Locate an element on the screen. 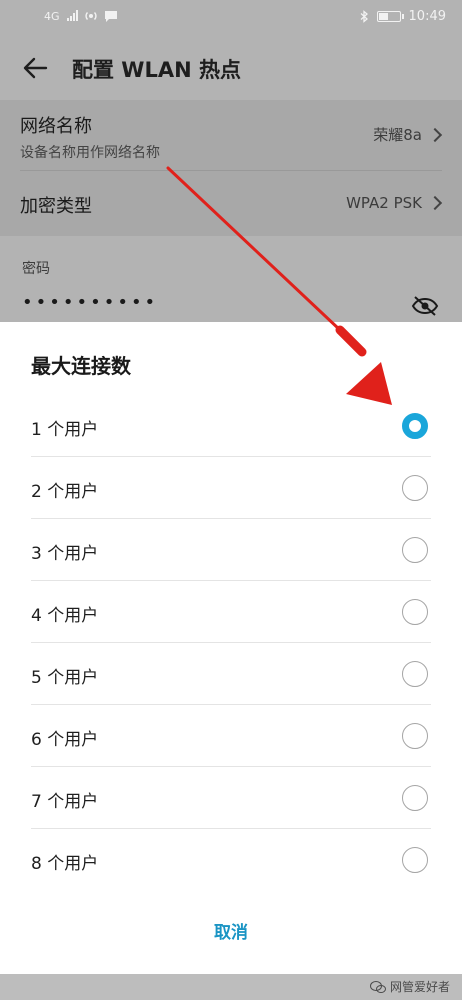  option-label: 4 个用户 is located at coordinates (65, 616).